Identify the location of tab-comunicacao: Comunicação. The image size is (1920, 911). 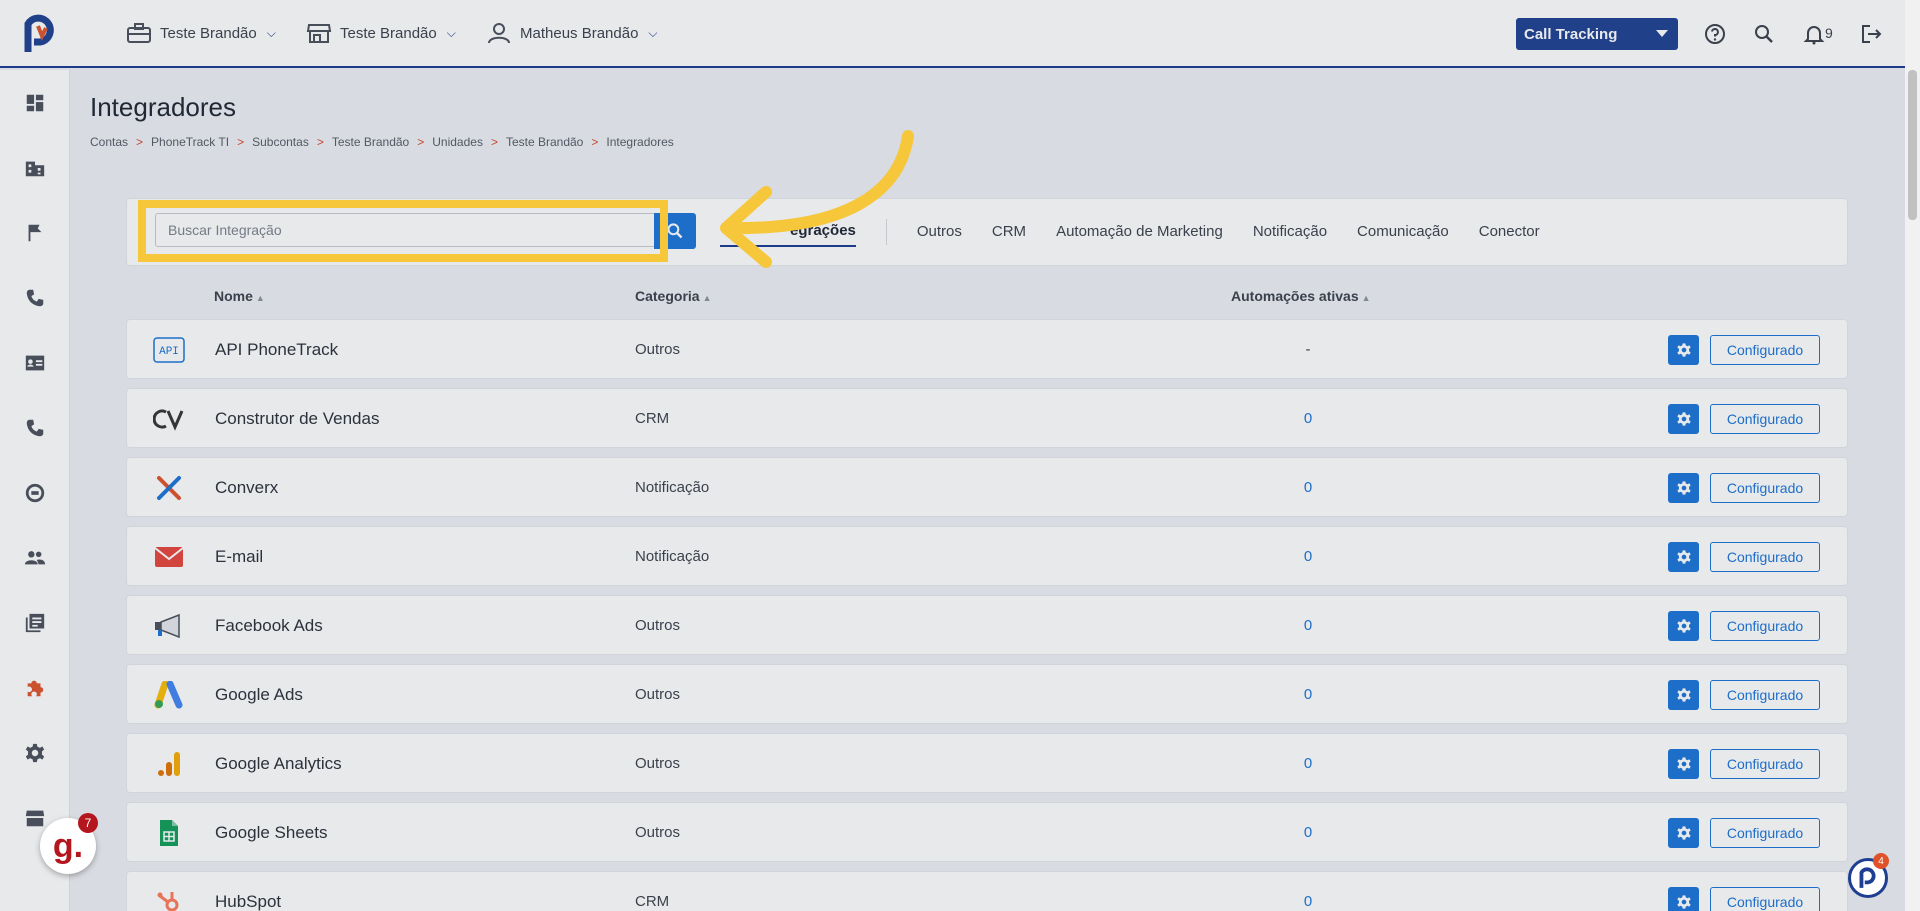
(1403, 234).